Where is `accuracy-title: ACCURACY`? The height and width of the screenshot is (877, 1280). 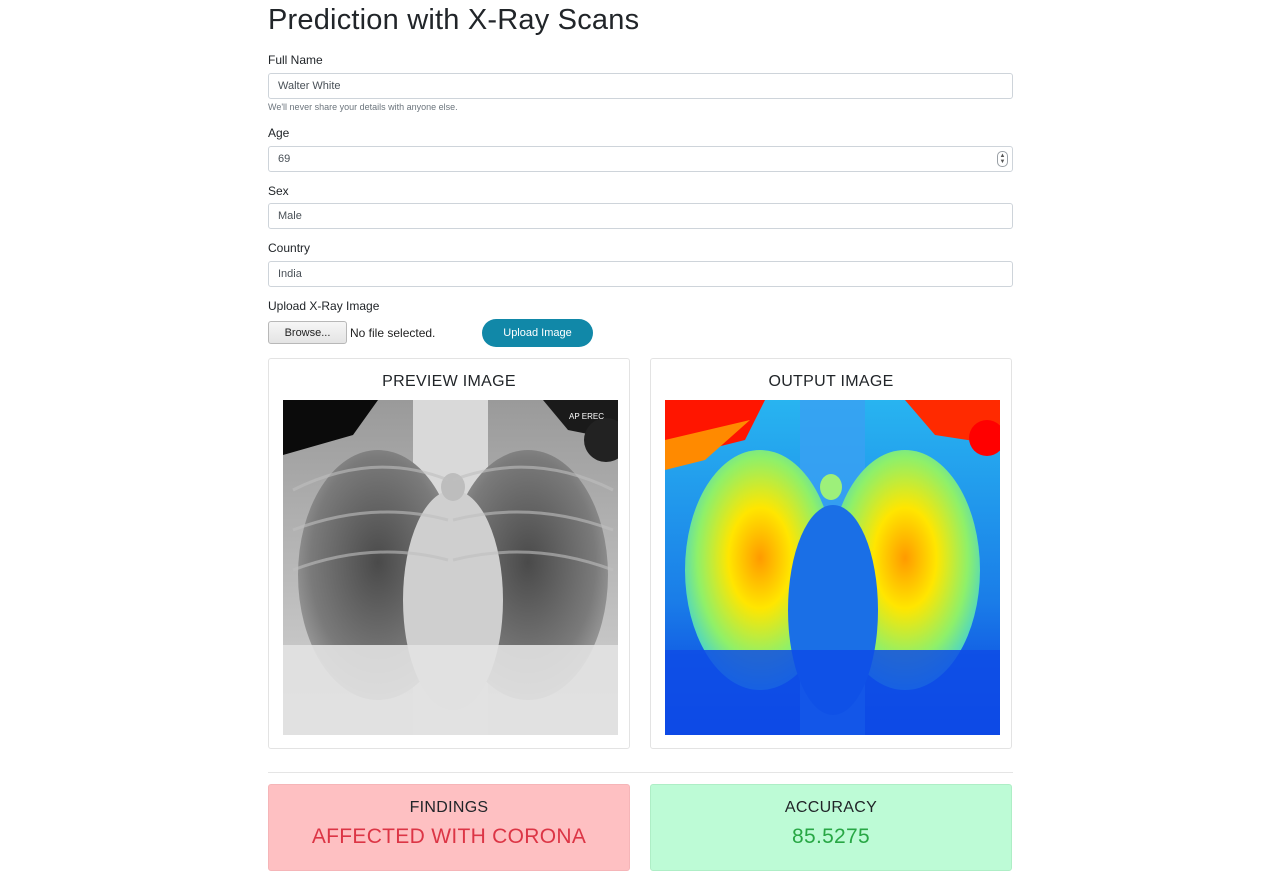
accuracy-title: ACCURACY is located at coordinates (831, 807).